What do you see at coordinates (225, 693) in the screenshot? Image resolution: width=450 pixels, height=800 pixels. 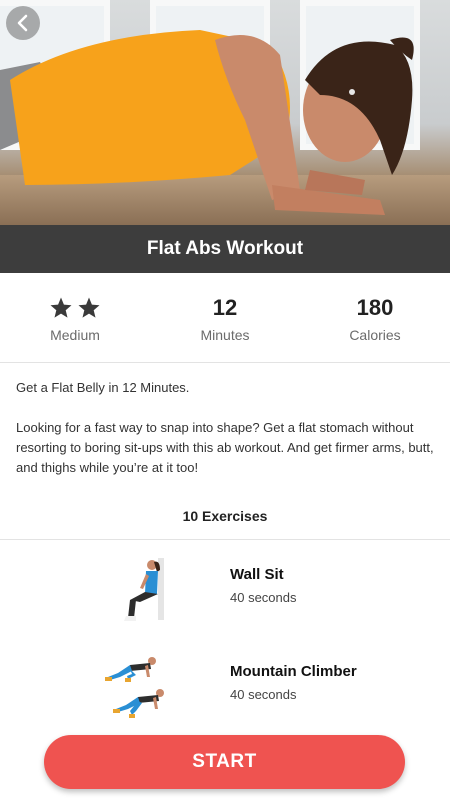 I see `exercise-item: Mountain Climber 40 seconds` at bounding box center [225, 693].